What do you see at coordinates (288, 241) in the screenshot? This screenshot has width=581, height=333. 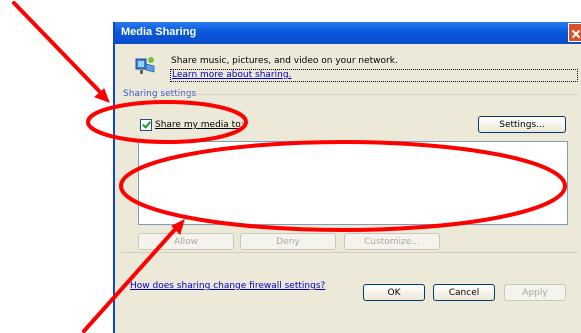 I see `deny-button: Deny` at bounding box center [288, 241].